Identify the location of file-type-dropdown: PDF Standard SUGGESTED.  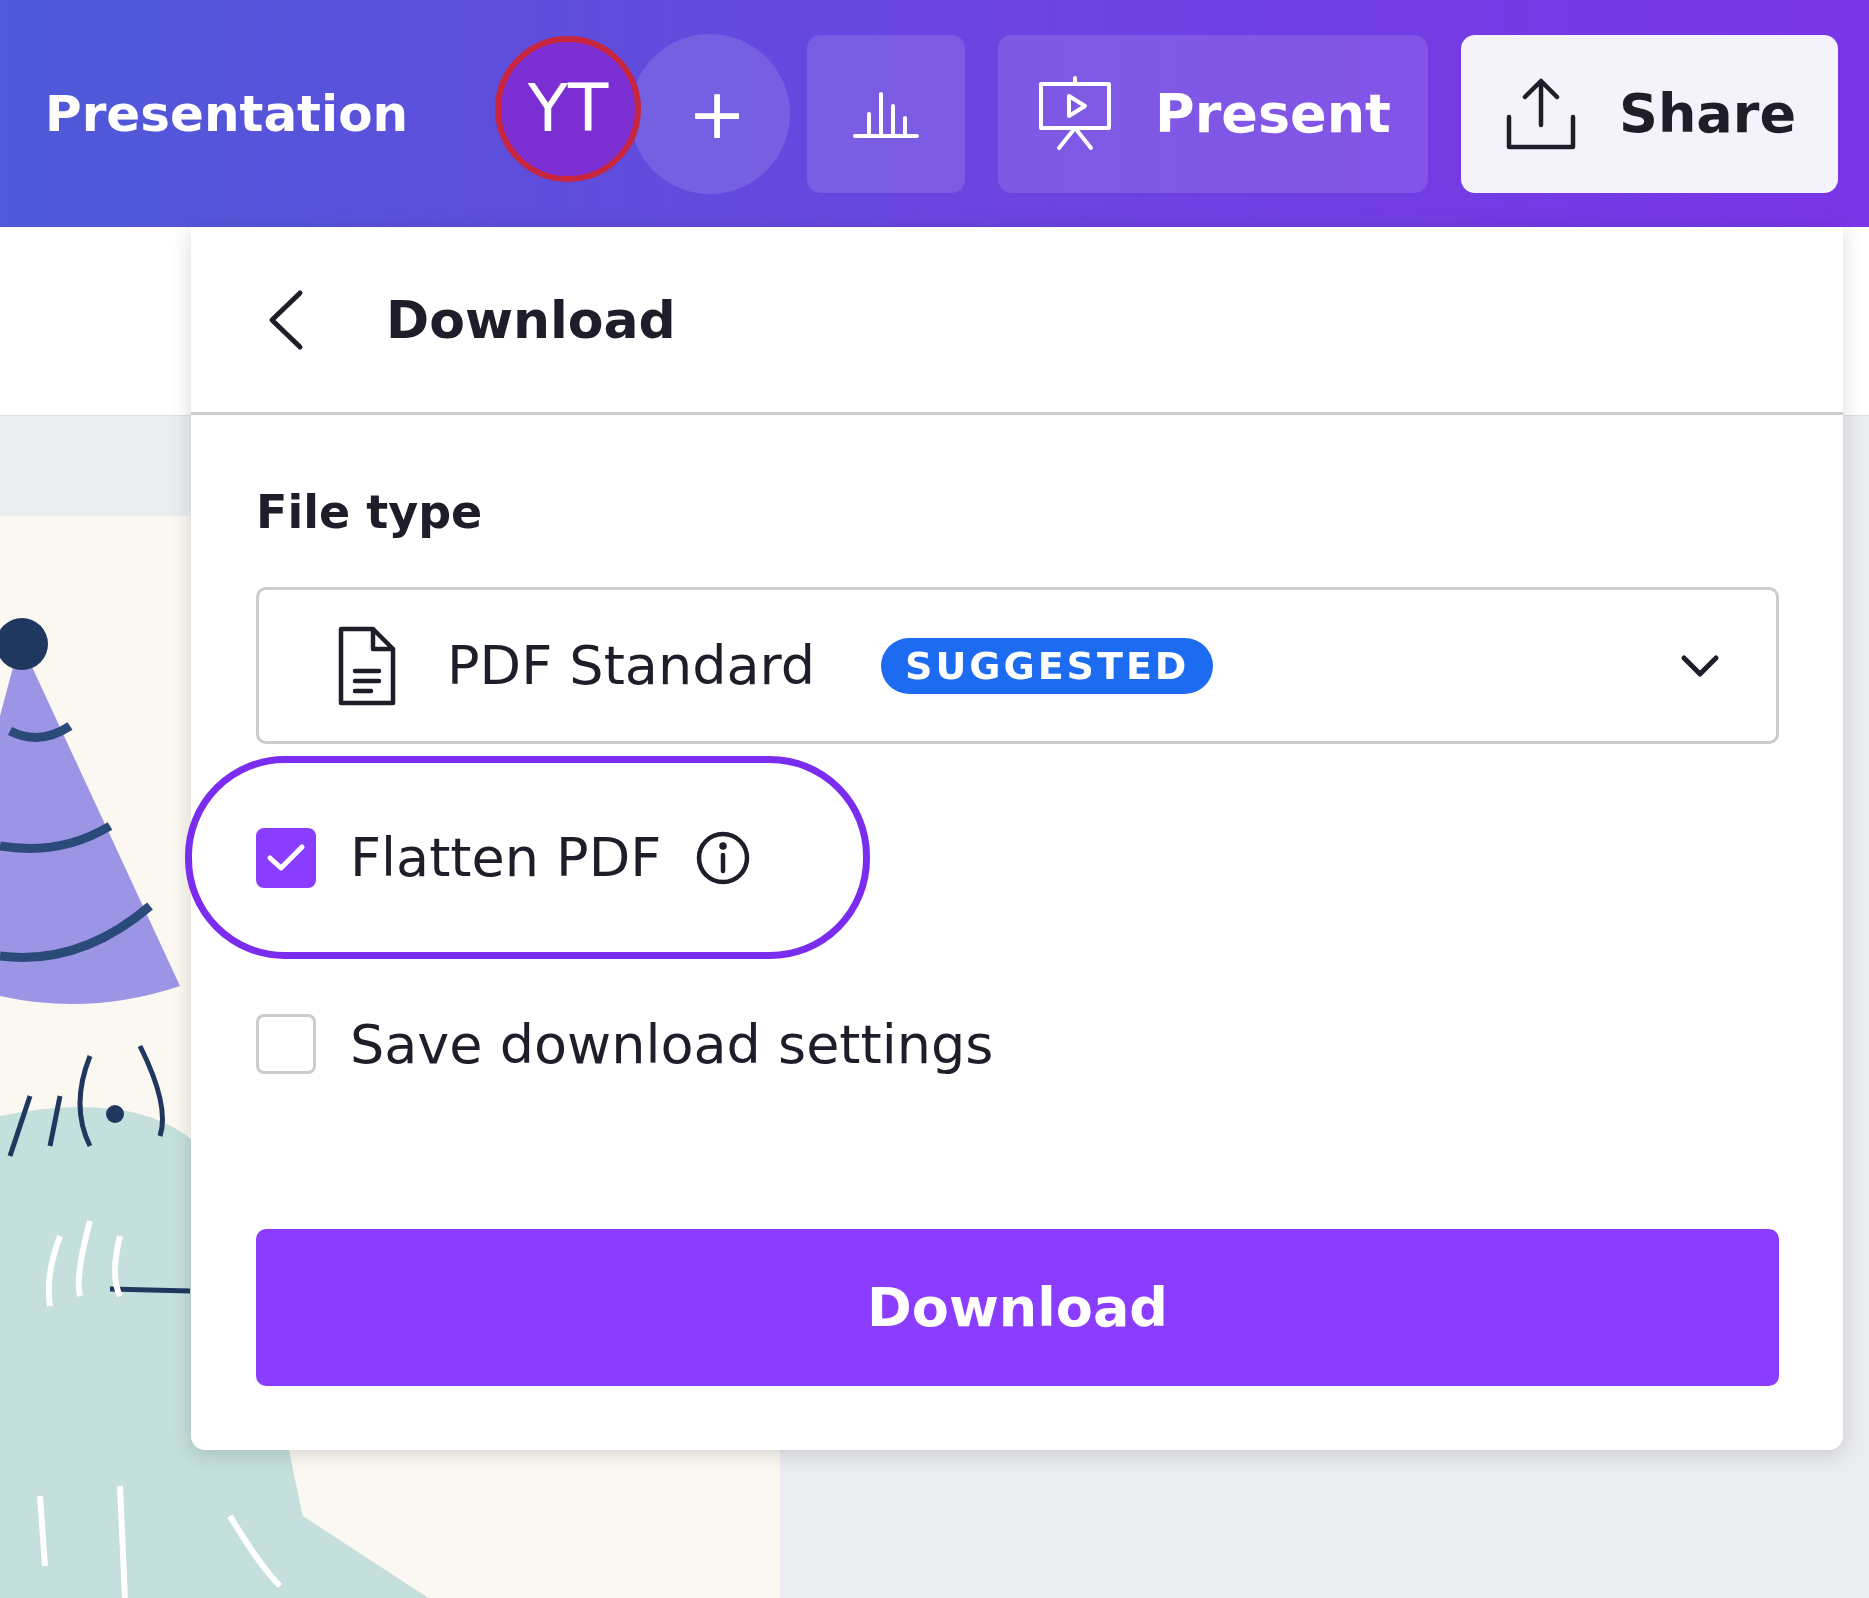
(1017, 665).